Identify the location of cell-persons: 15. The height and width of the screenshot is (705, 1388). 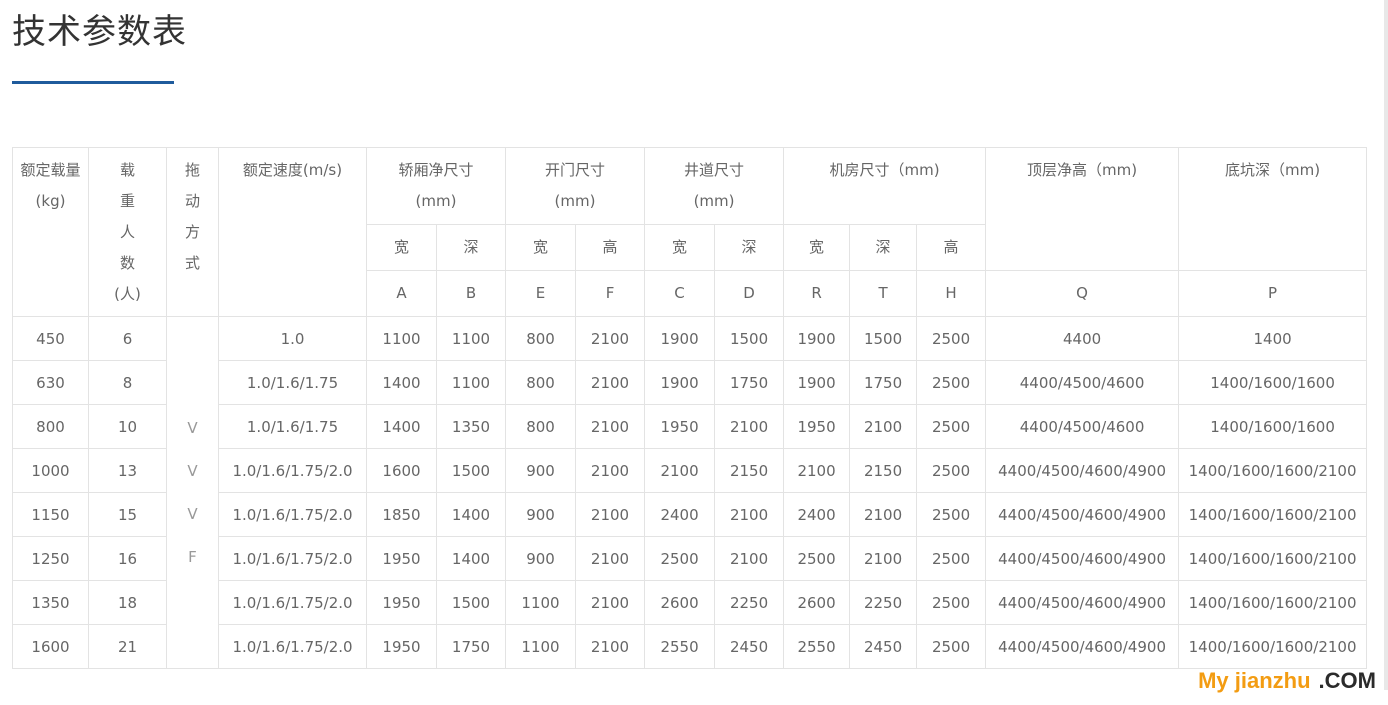
(127, 514).